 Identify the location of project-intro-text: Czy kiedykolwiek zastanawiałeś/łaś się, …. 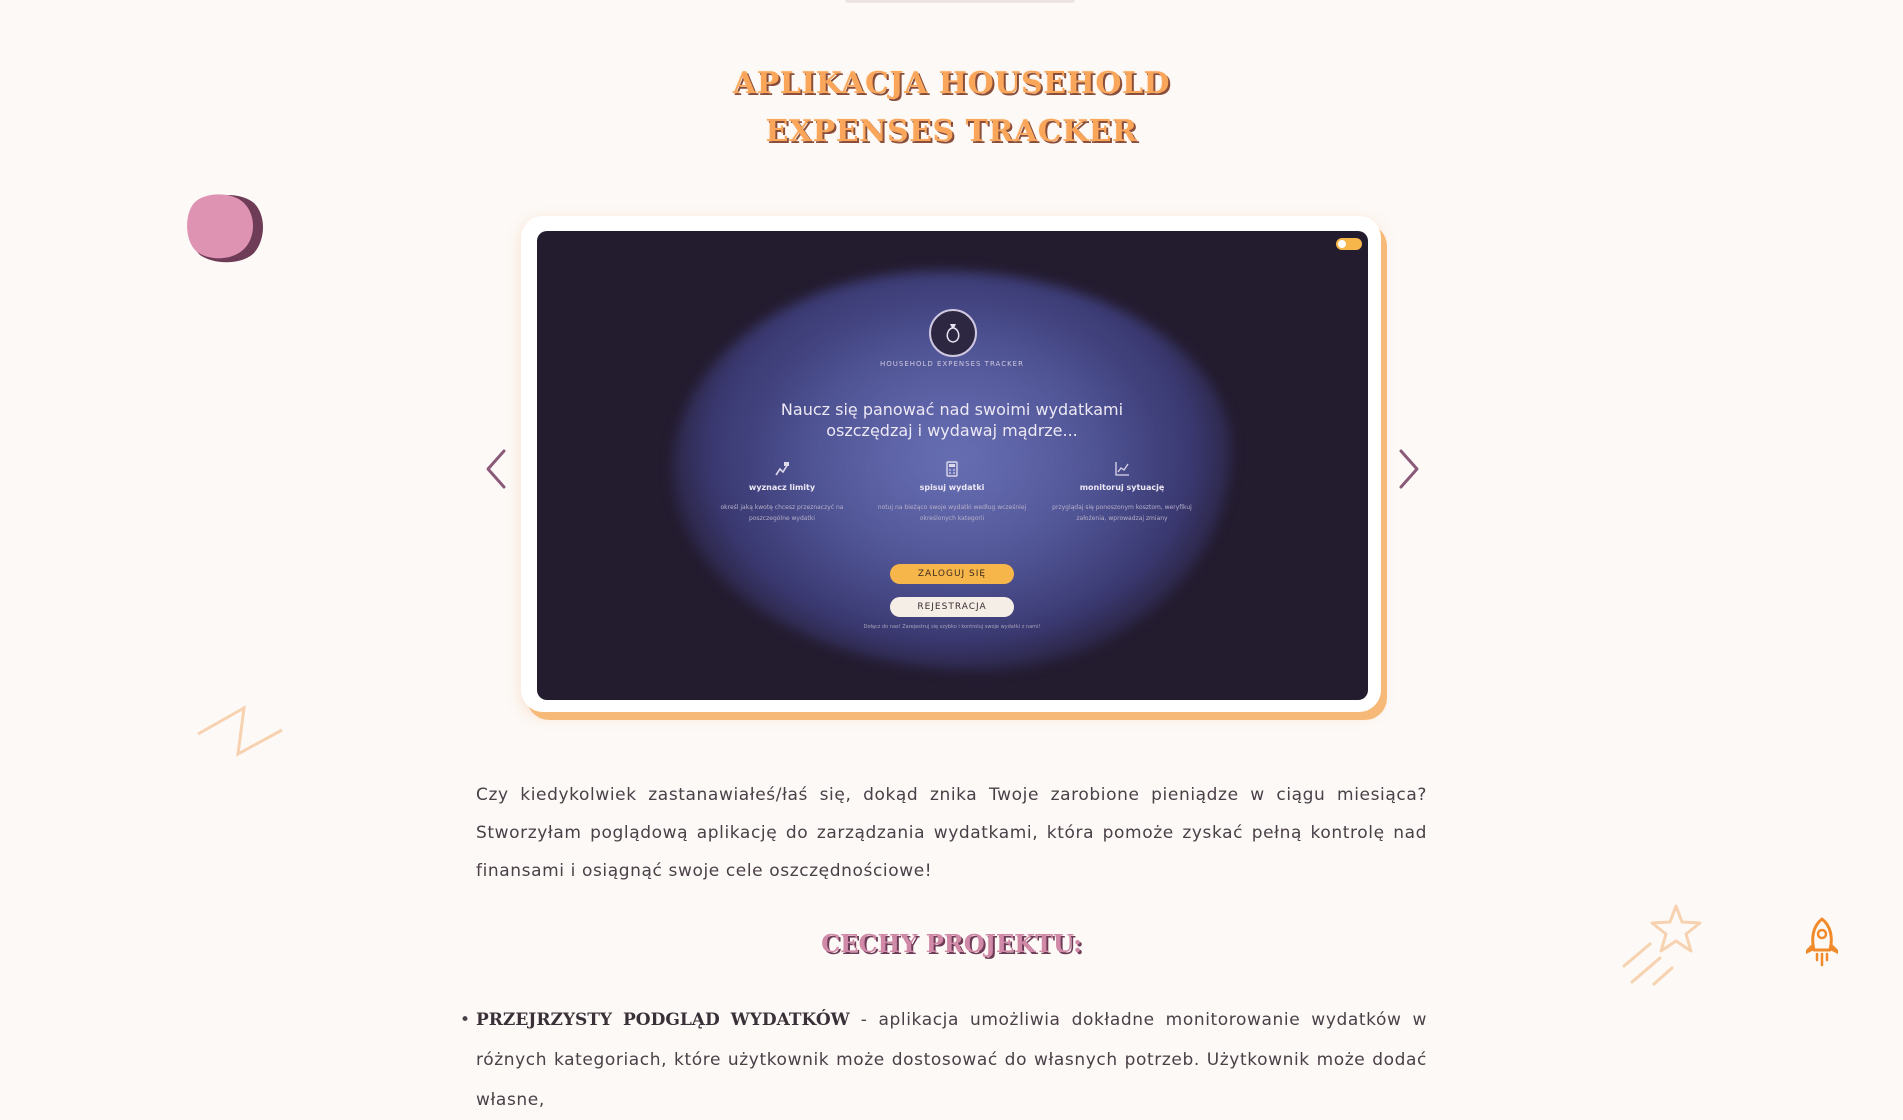
(951, 833).